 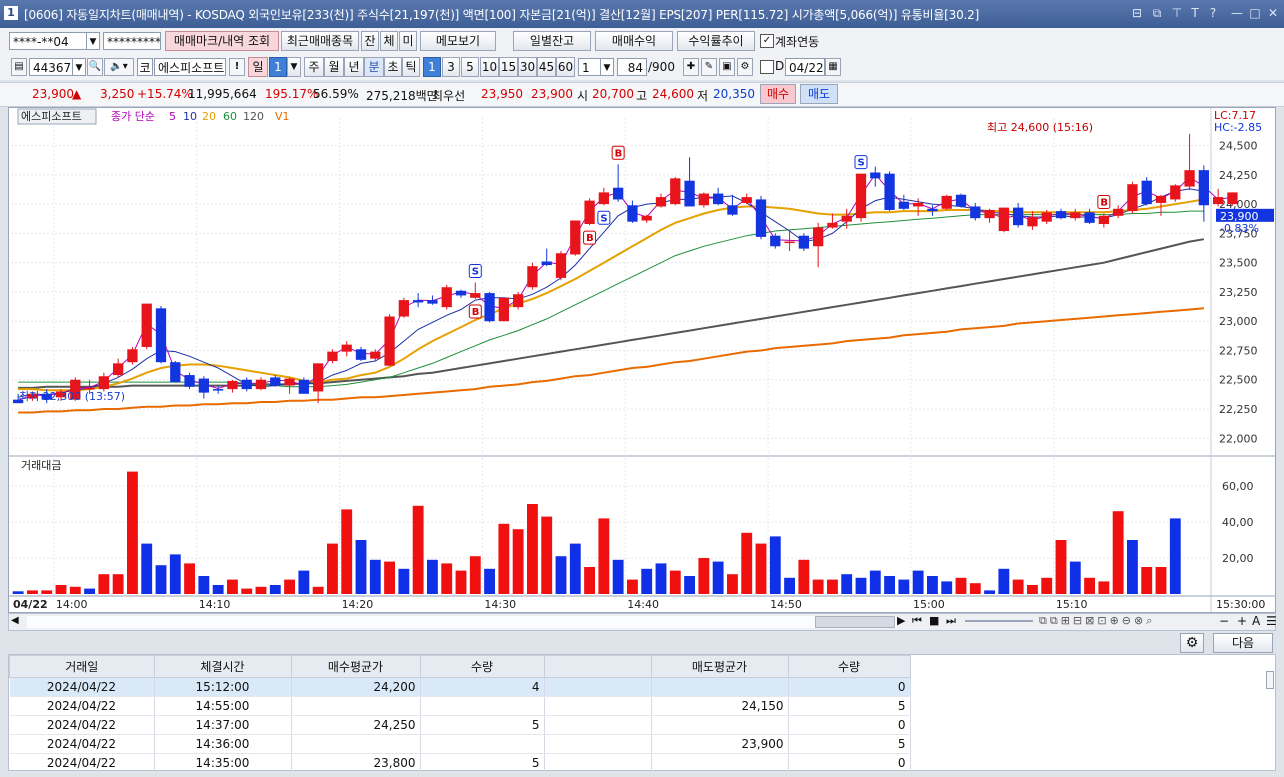 I want to click on execution-tab: 체, so click(x=389, y=41).